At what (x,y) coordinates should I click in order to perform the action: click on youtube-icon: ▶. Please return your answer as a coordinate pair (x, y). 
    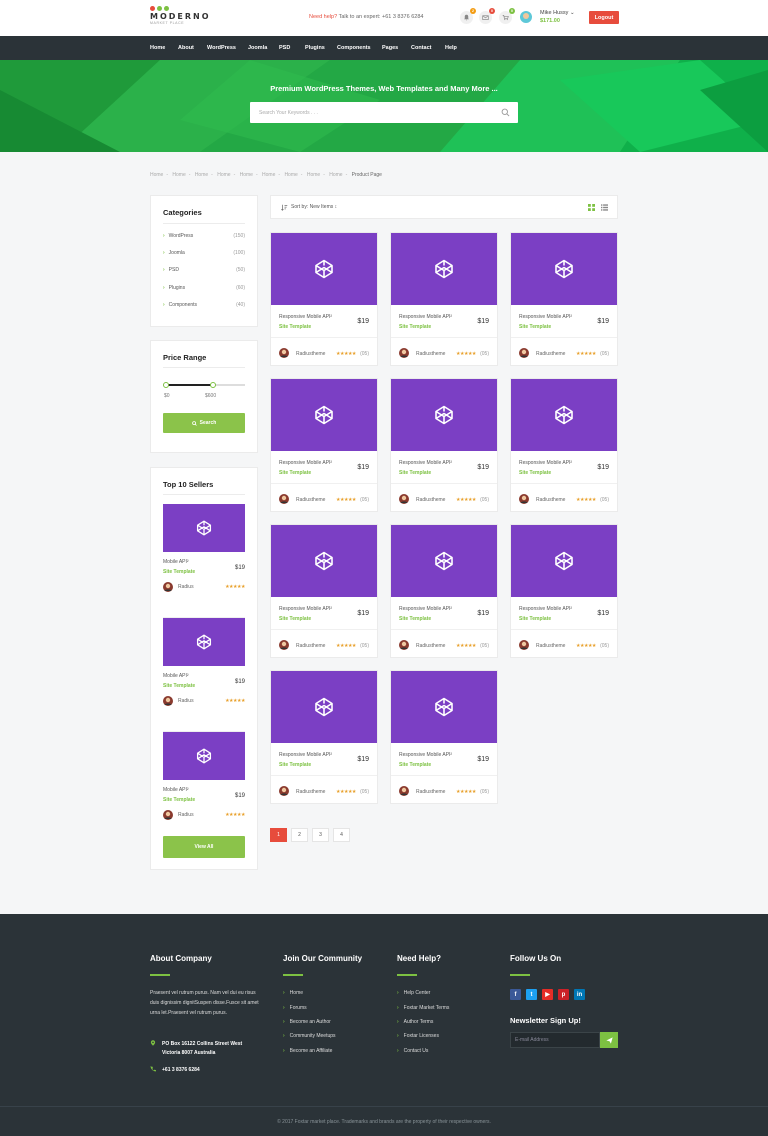
    Looking at the image, I should click on (547, 994).